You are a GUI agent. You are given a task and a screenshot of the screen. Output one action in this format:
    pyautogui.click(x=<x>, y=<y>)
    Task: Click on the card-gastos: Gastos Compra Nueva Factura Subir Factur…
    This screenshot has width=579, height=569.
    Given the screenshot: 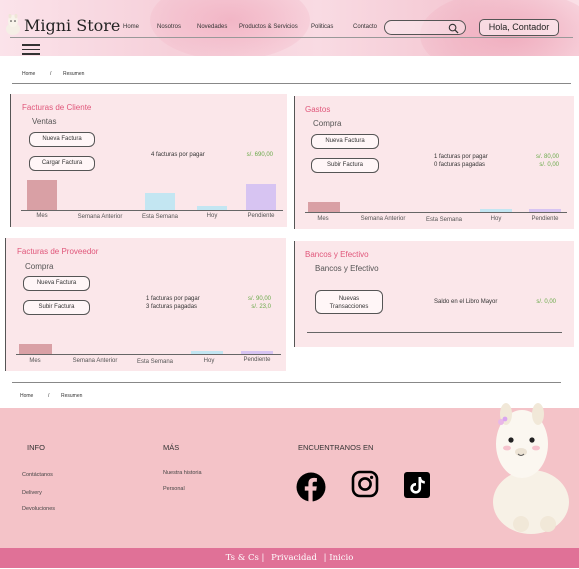 What is the action you would take?
    pyautogui.click(x=434, y=162)
    